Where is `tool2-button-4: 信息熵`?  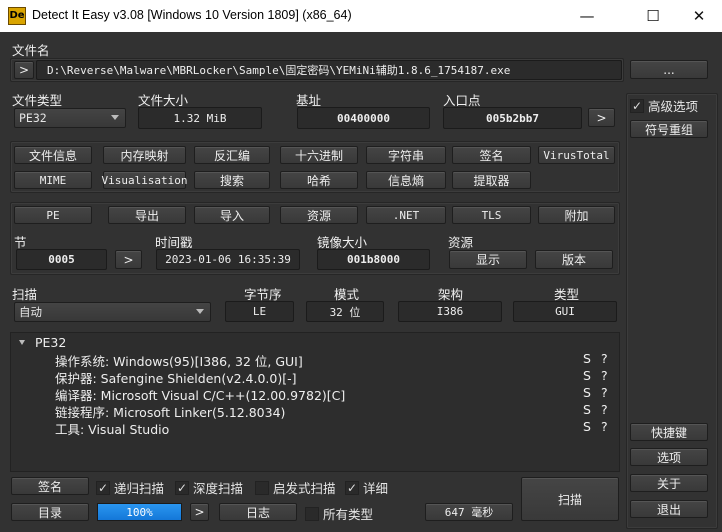 tool2-button-4: 信息熵 is located at coordinates (406, 180).